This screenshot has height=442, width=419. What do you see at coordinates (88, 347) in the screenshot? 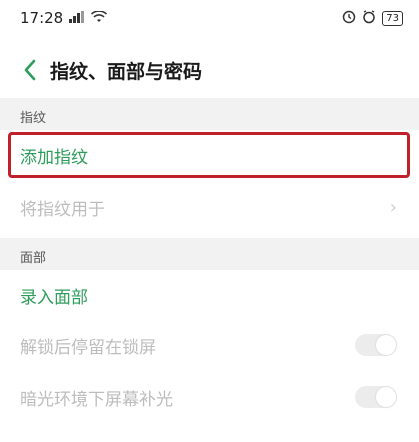
I see `stay-on-lockscreen-label: 解锁后停留在锁屏` at bounding box center [88, 347].